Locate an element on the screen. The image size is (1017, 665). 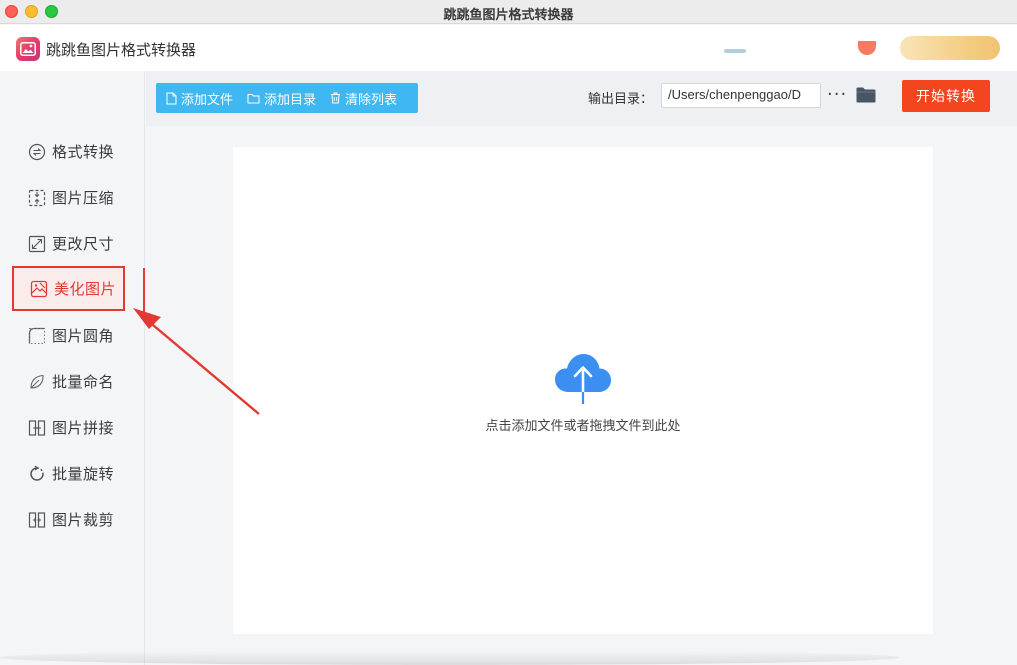
output-dir-label: 输出目录： is located at coordinates (621, 99).